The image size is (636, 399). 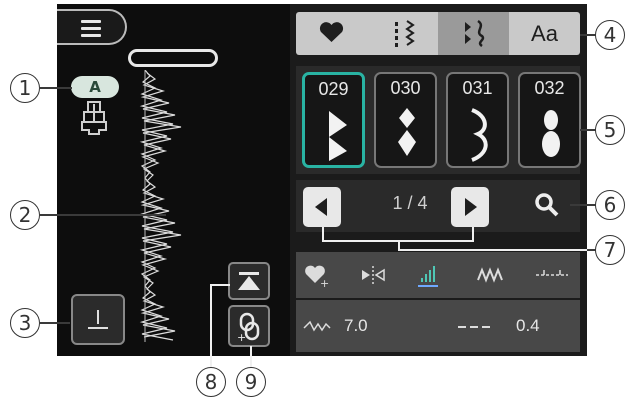 I want to click on callout-6: 6, so click(x=610, y=205).